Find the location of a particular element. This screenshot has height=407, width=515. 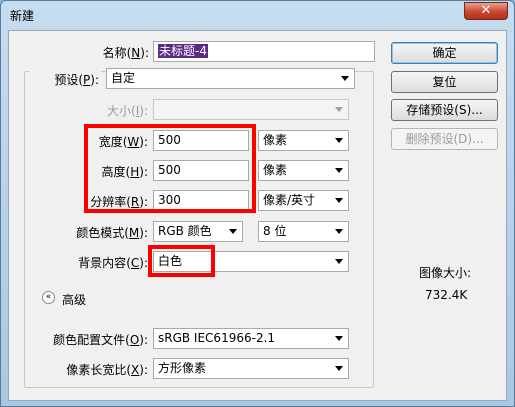

preset-select: 自定 is located at coordinates (230, 78).